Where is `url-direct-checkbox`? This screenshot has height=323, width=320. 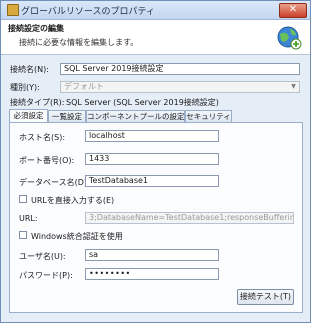 url-direct-checkbox is located at coordinates (23, 199).